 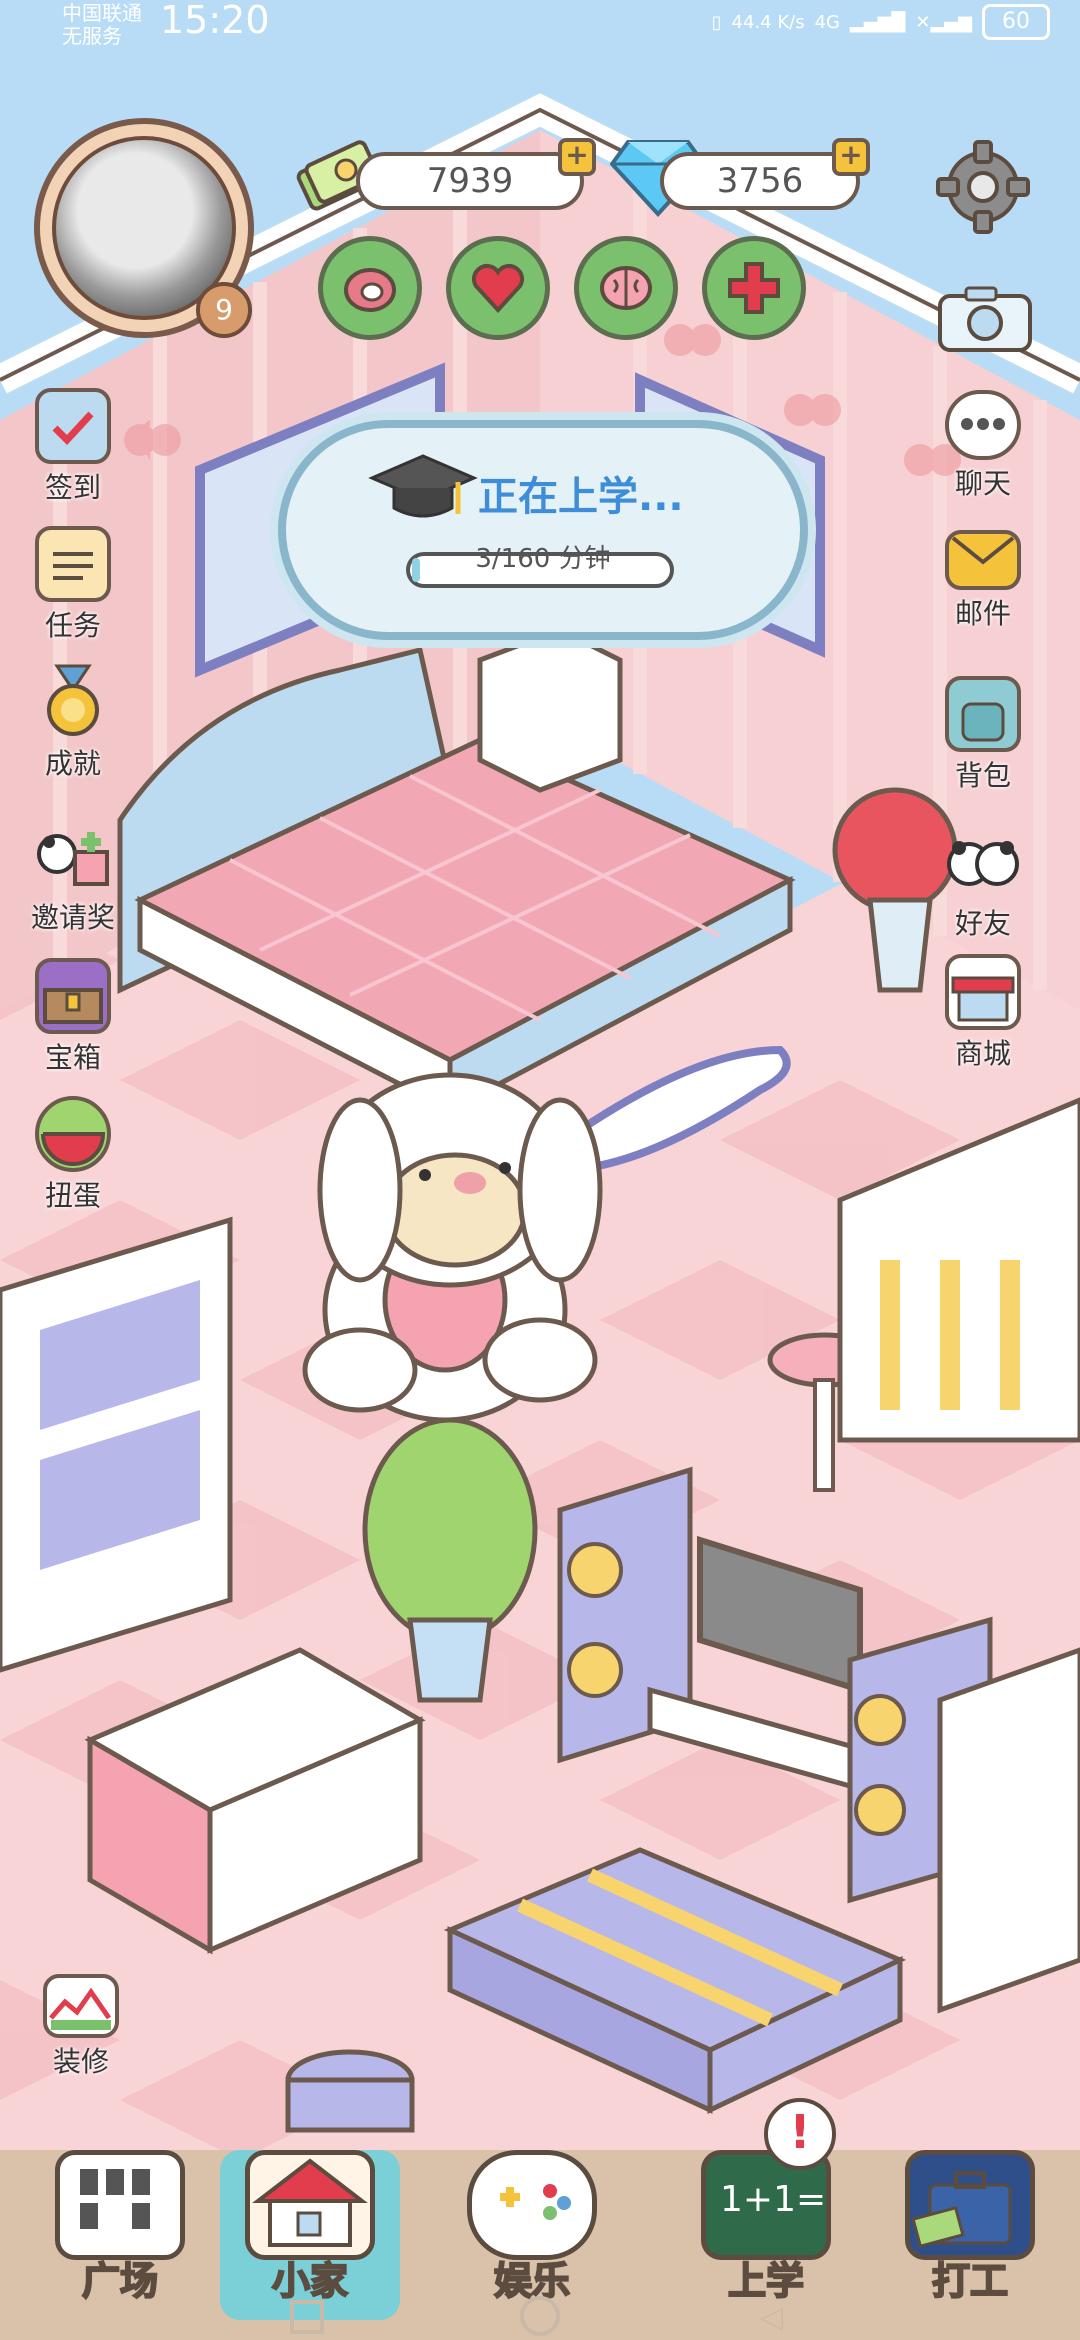 I want to click on add-coins-button: +, so click(x=577, y=157).